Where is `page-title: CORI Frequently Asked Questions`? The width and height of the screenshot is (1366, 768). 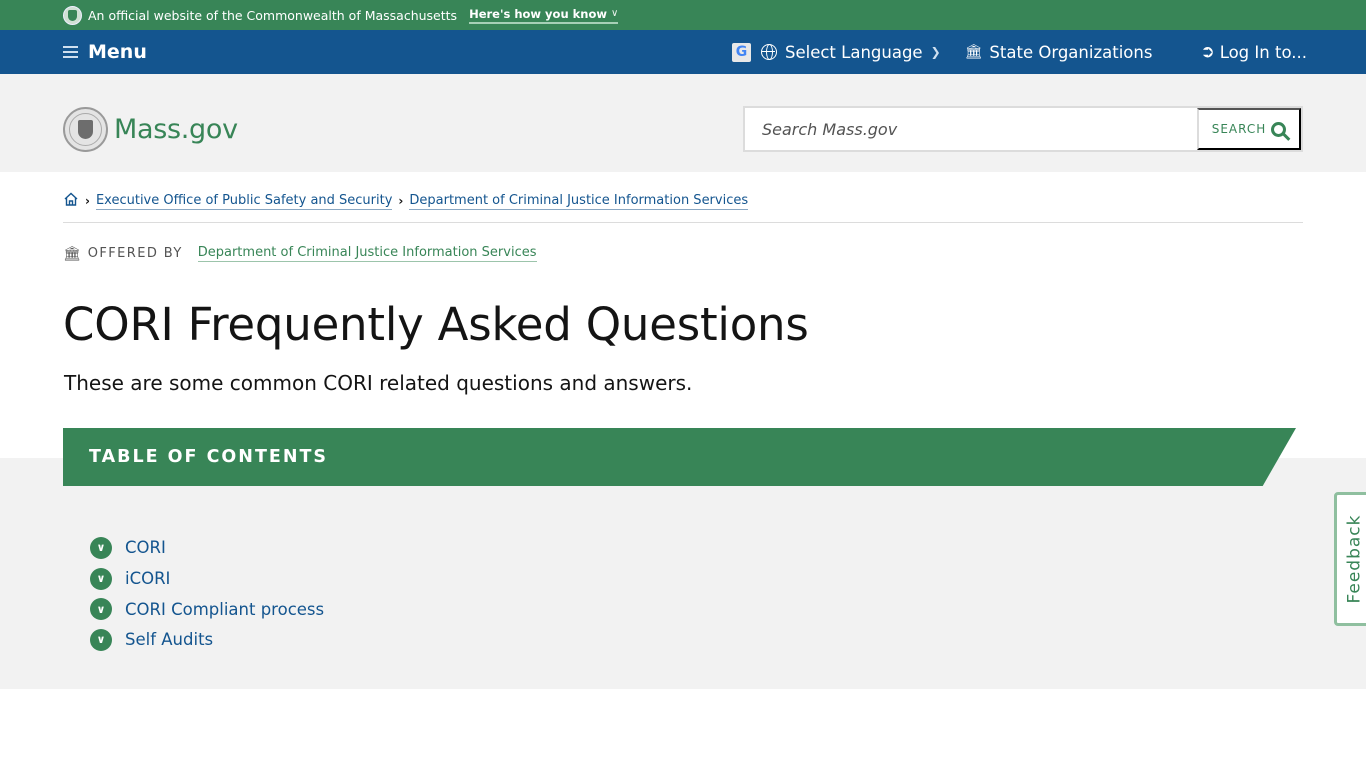 page-title: CORI Frequently Asked Questions is located at coordinates (436, 324).